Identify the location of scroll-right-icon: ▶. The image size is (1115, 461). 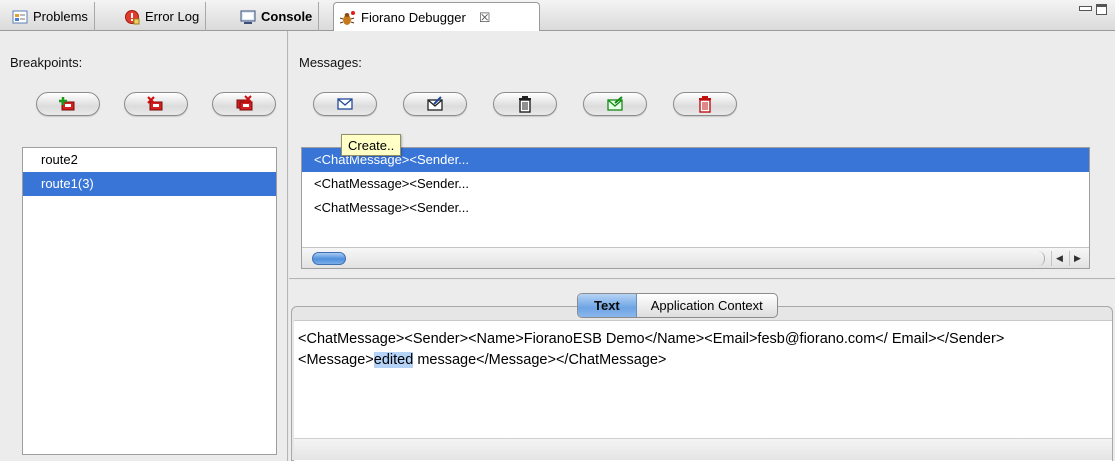
(1077, 258).